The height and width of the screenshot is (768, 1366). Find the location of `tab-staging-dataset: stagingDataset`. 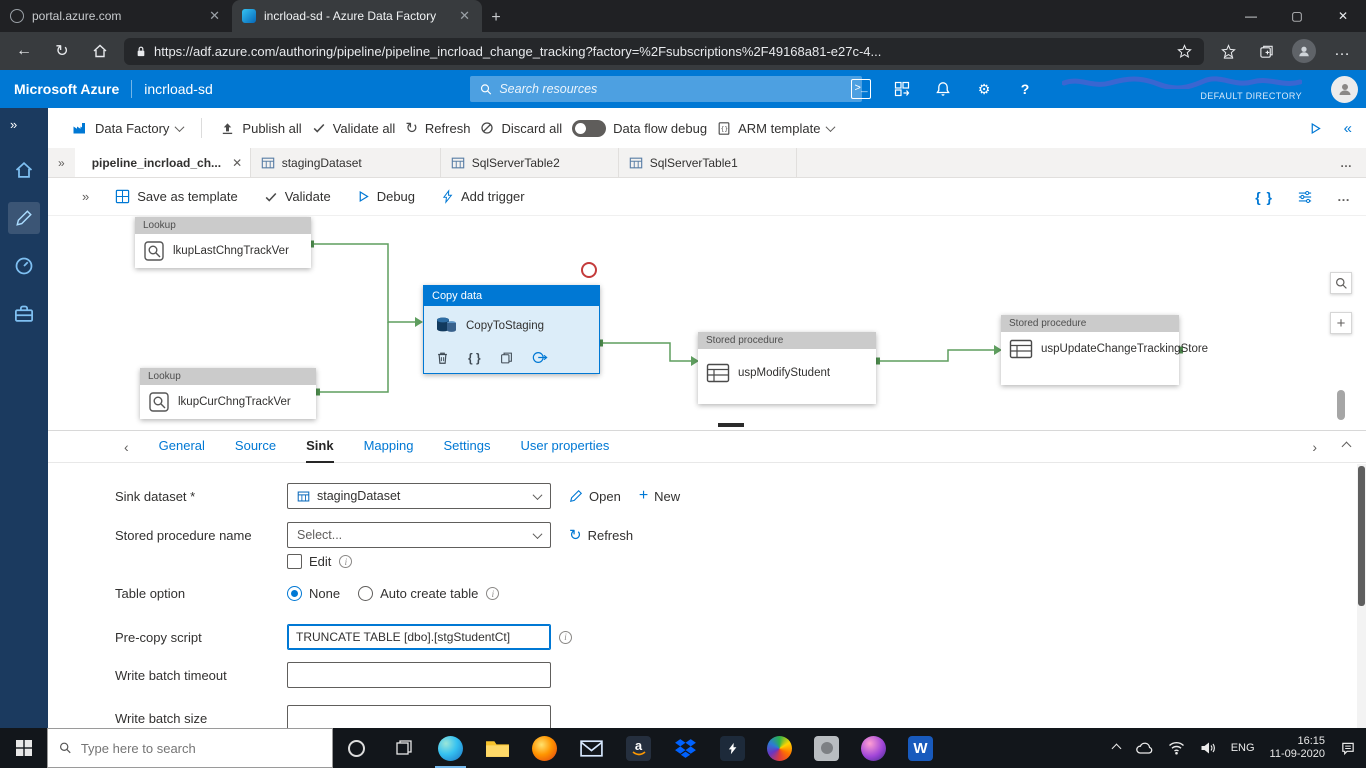

tab-staging-dataset: stagingDataset is located at coordinates (345, 162).